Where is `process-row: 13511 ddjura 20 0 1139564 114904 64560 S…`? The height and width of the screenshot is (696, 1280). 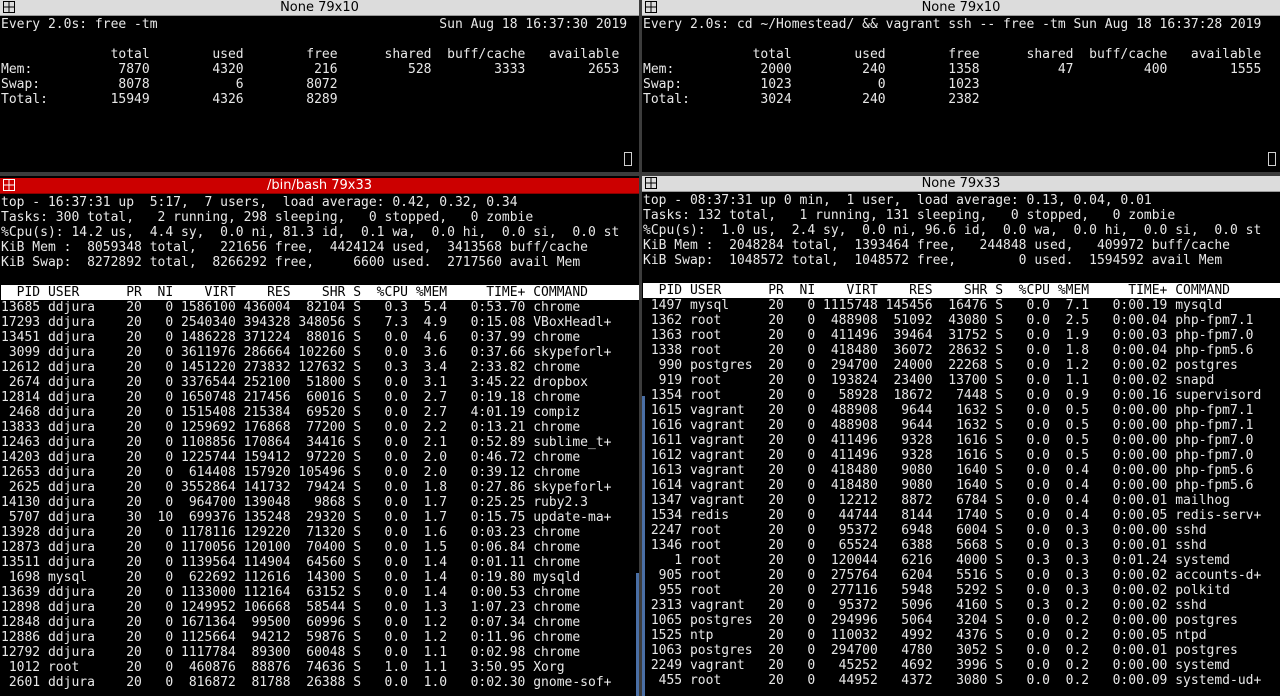 process-row: 13511 ddjura 20 0 1139564 114904 64560 S… is located at coordinates (291, 562).